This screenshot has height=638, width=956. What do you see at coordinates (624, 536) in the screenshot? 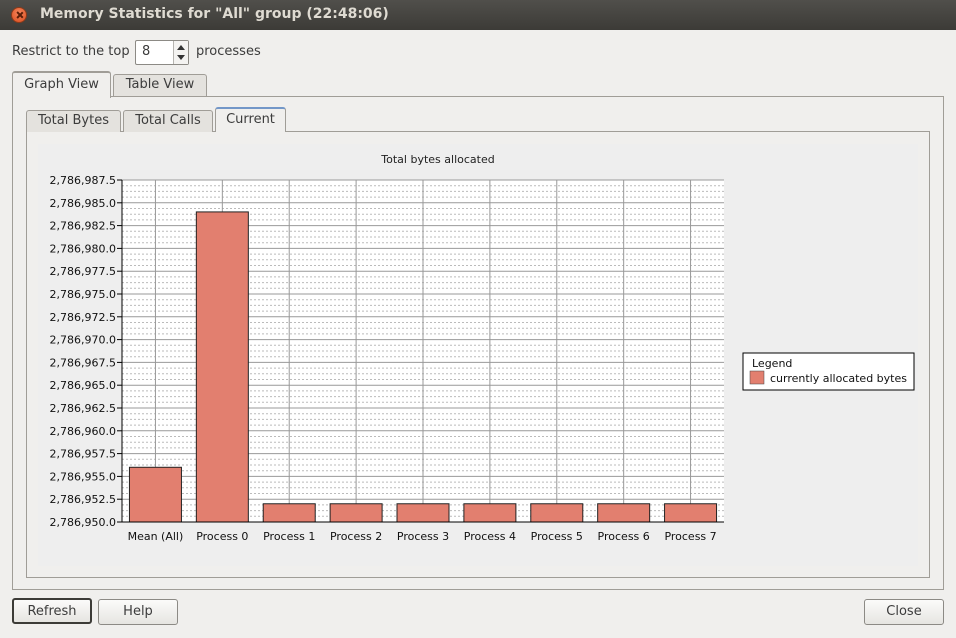
I see `x-tick-label: Process 6` at bounding box center [624, 536].